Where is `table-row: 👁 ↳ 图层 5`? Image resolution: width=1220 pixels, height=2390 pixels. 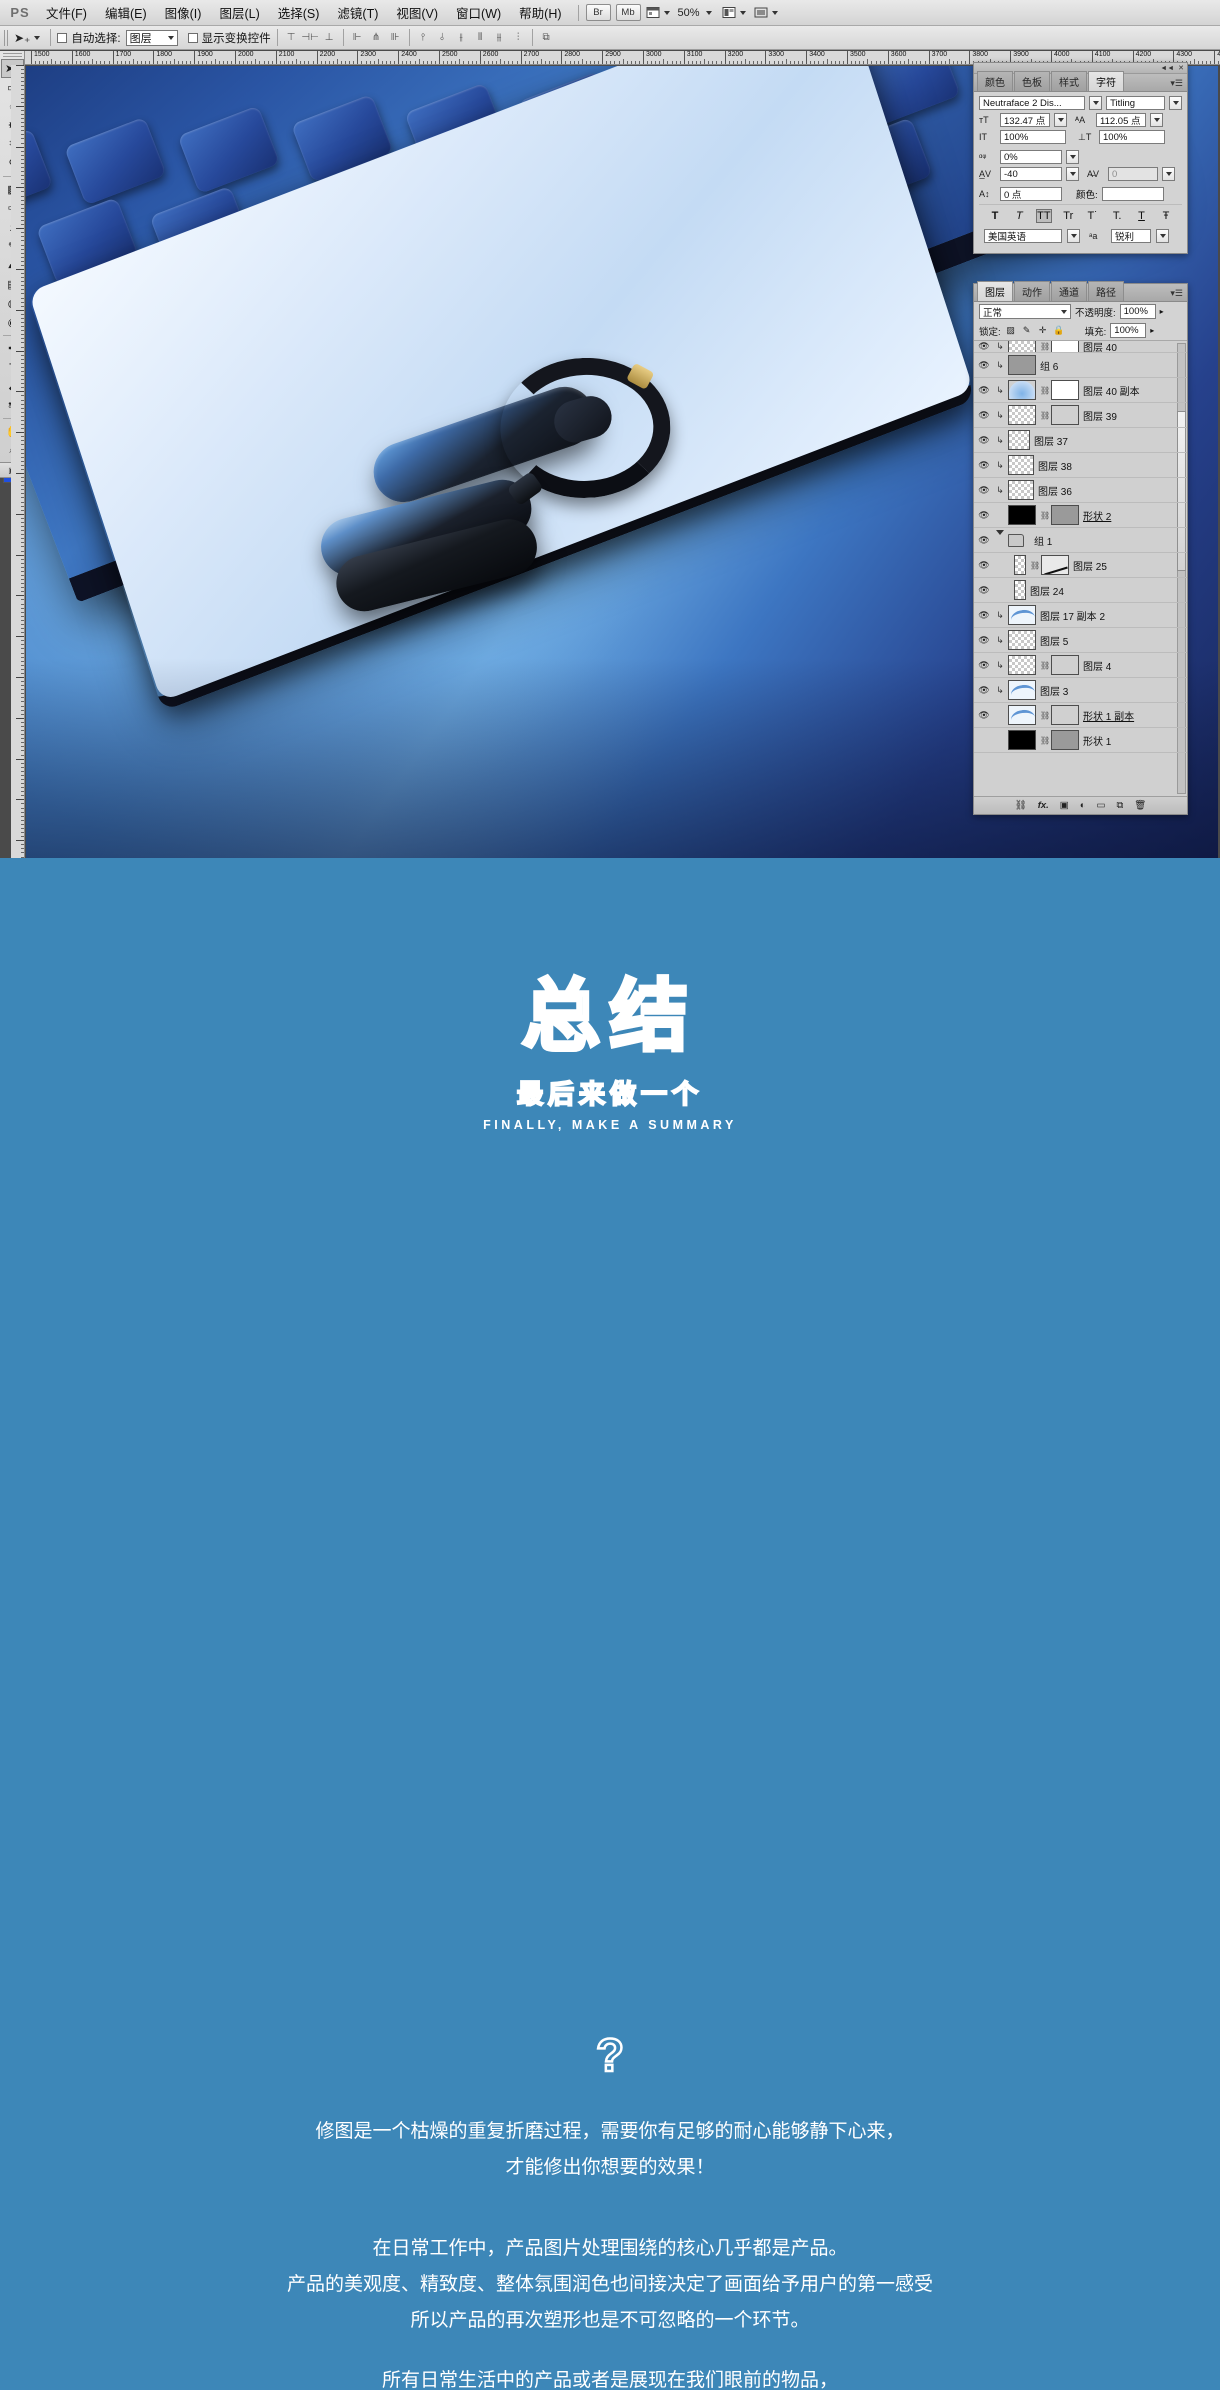
table-row: 👁 ↳ 图层 5 is located at coordinates (1080, 640).